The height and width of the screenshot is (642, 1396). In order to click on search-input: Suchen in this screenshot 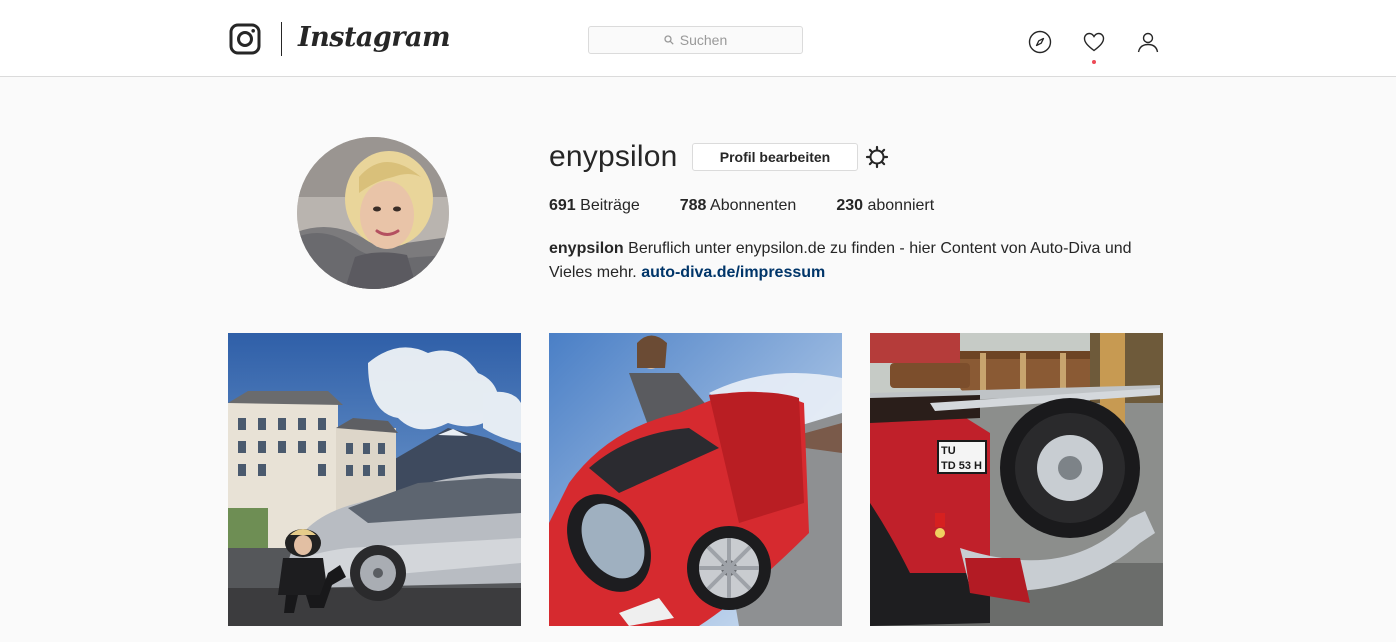, I will do `click(695, 40)`.